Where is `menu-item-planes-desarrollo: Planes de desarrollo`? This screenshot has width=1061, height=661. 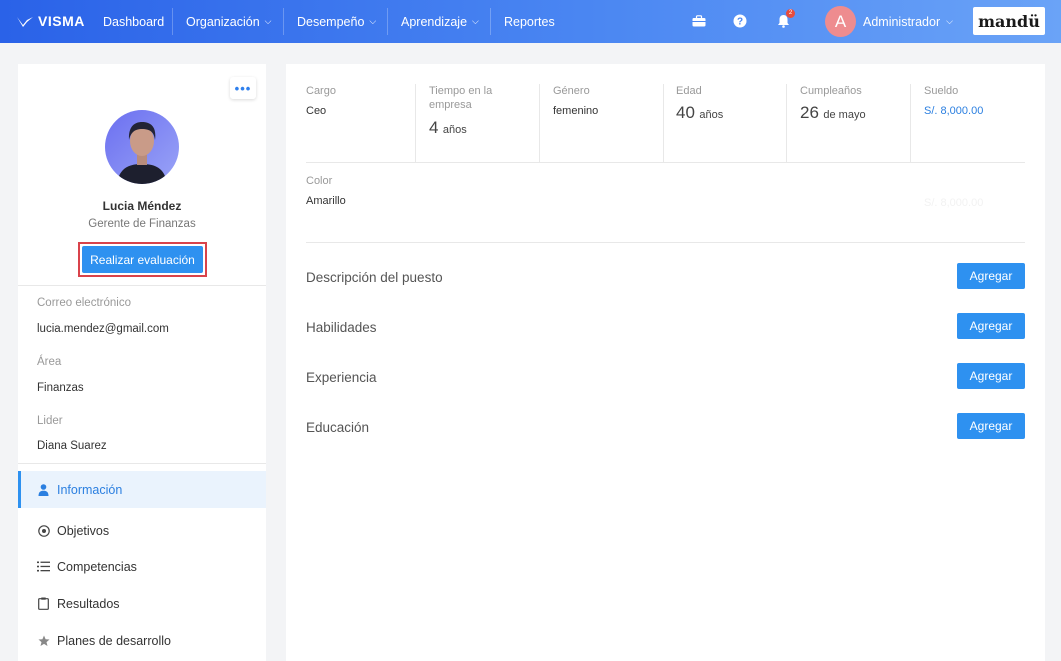
menu-item-planes-desarrollo: Planes de desarrollo is located at coordinates (142, 640).